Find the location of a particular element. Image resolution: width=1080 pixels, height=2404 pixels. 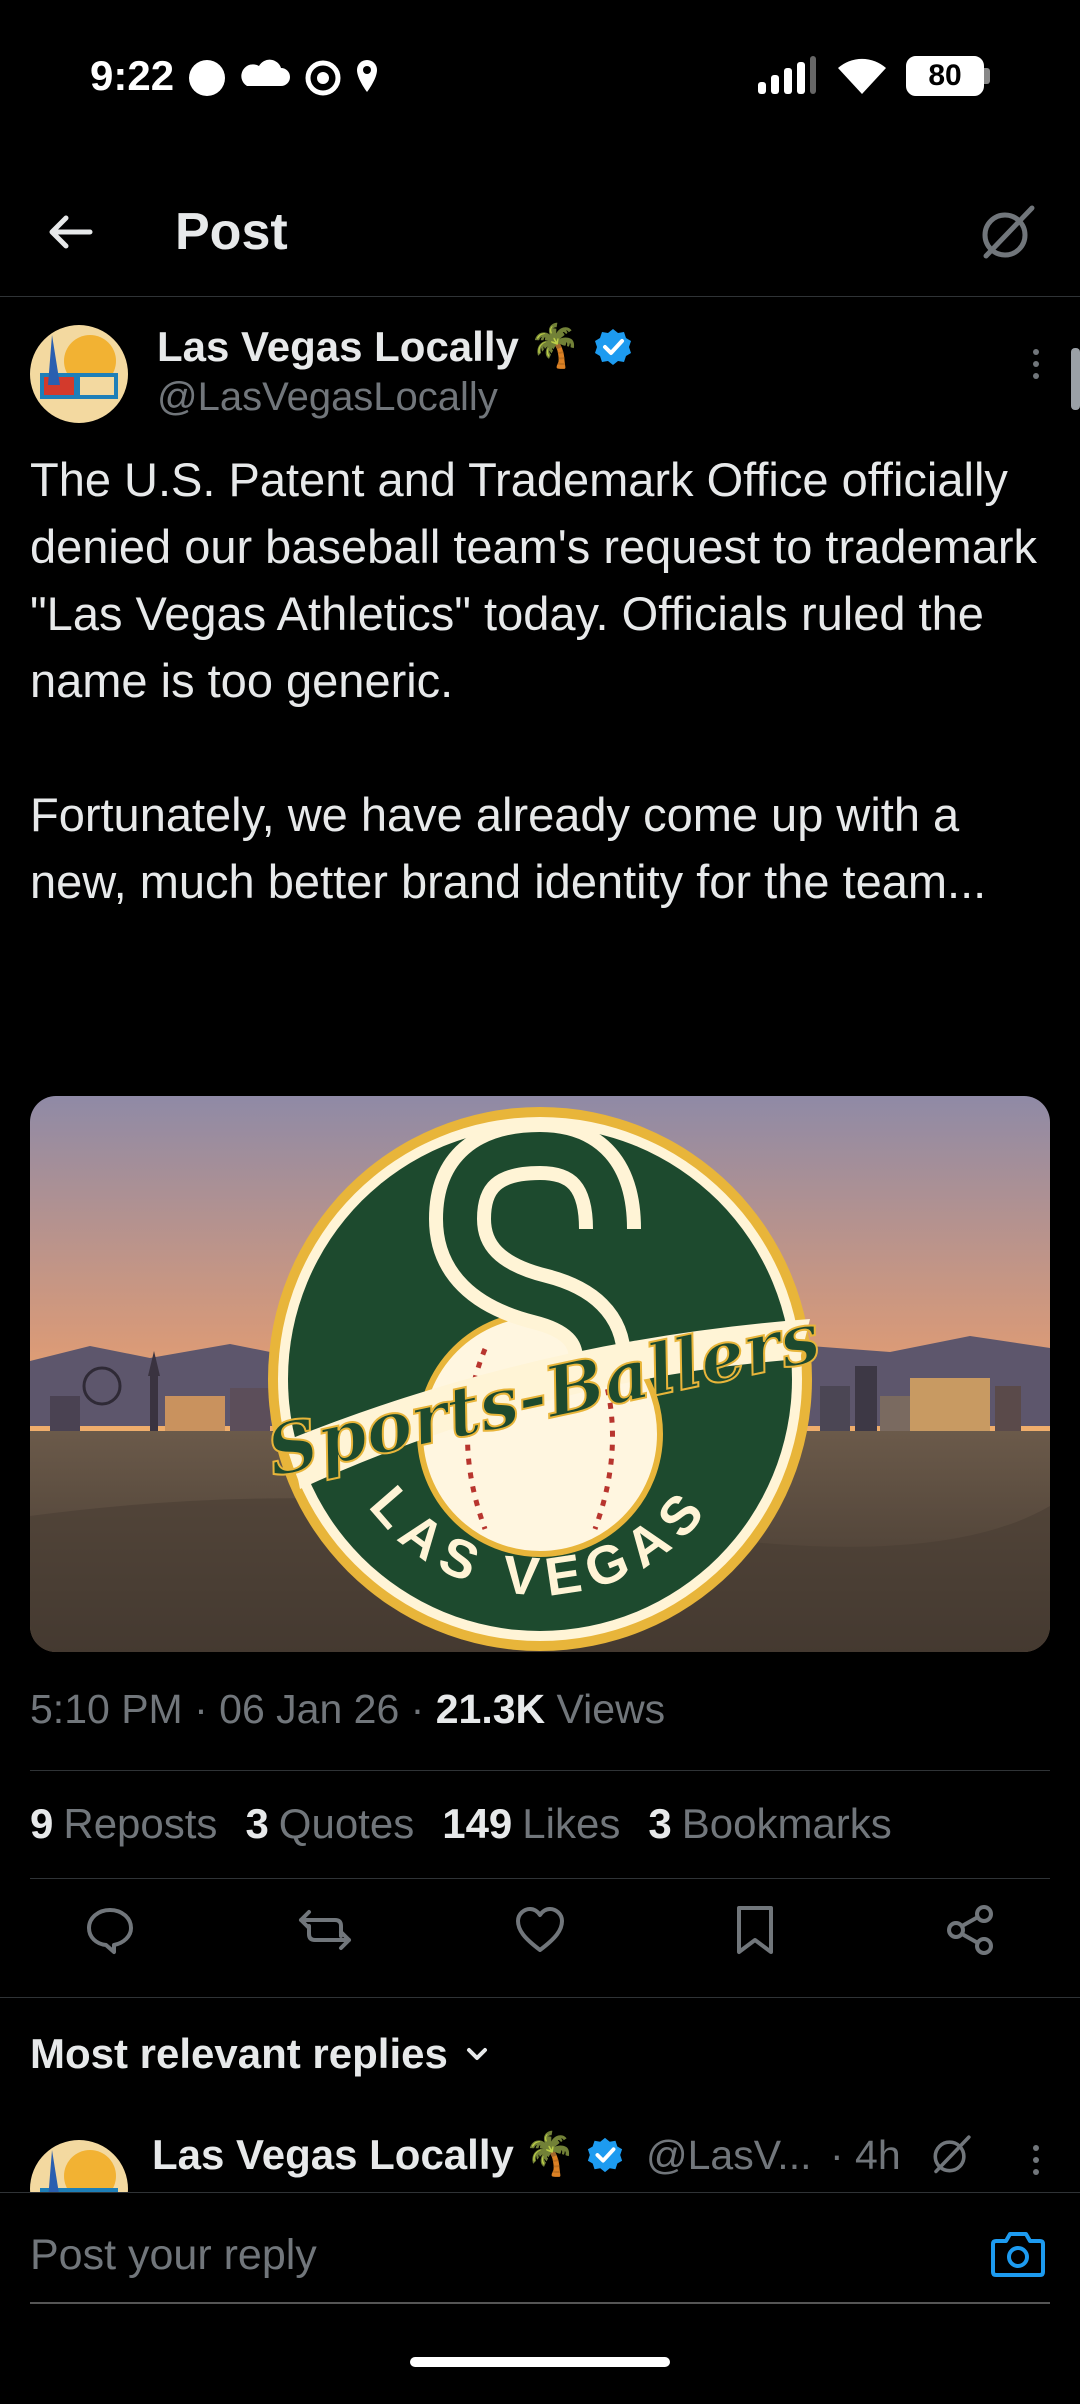

reply-time: · 4h is located at coordinates (865, 2155).